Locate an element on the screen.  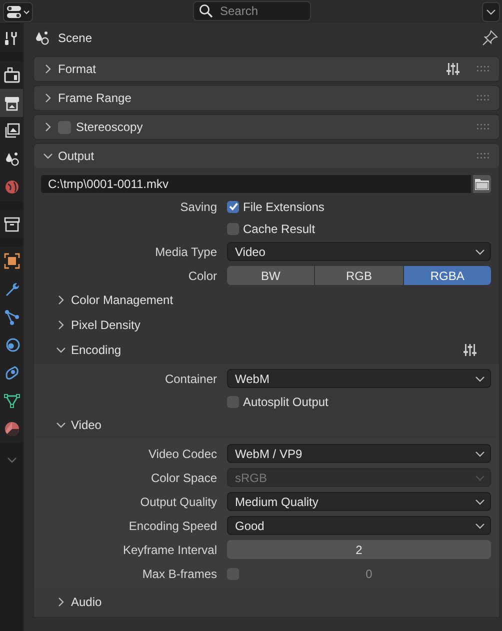
object-square-icon is located at coordinates (12, 261).